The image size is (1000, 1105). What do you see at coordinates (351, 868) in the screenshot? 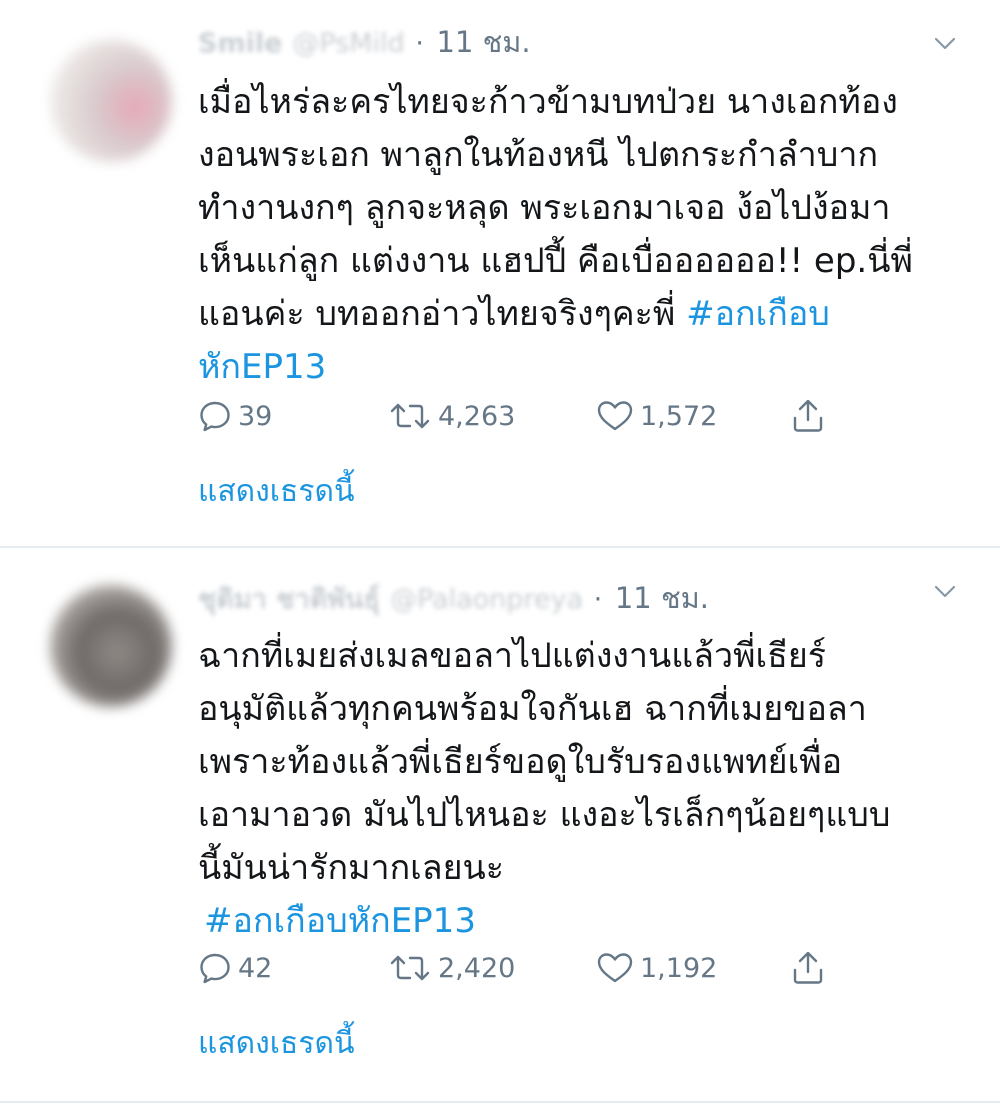
I see `tweet-text-line: นี้มันน่ารักมากเลยนะ` at bounding box center [351, 868].